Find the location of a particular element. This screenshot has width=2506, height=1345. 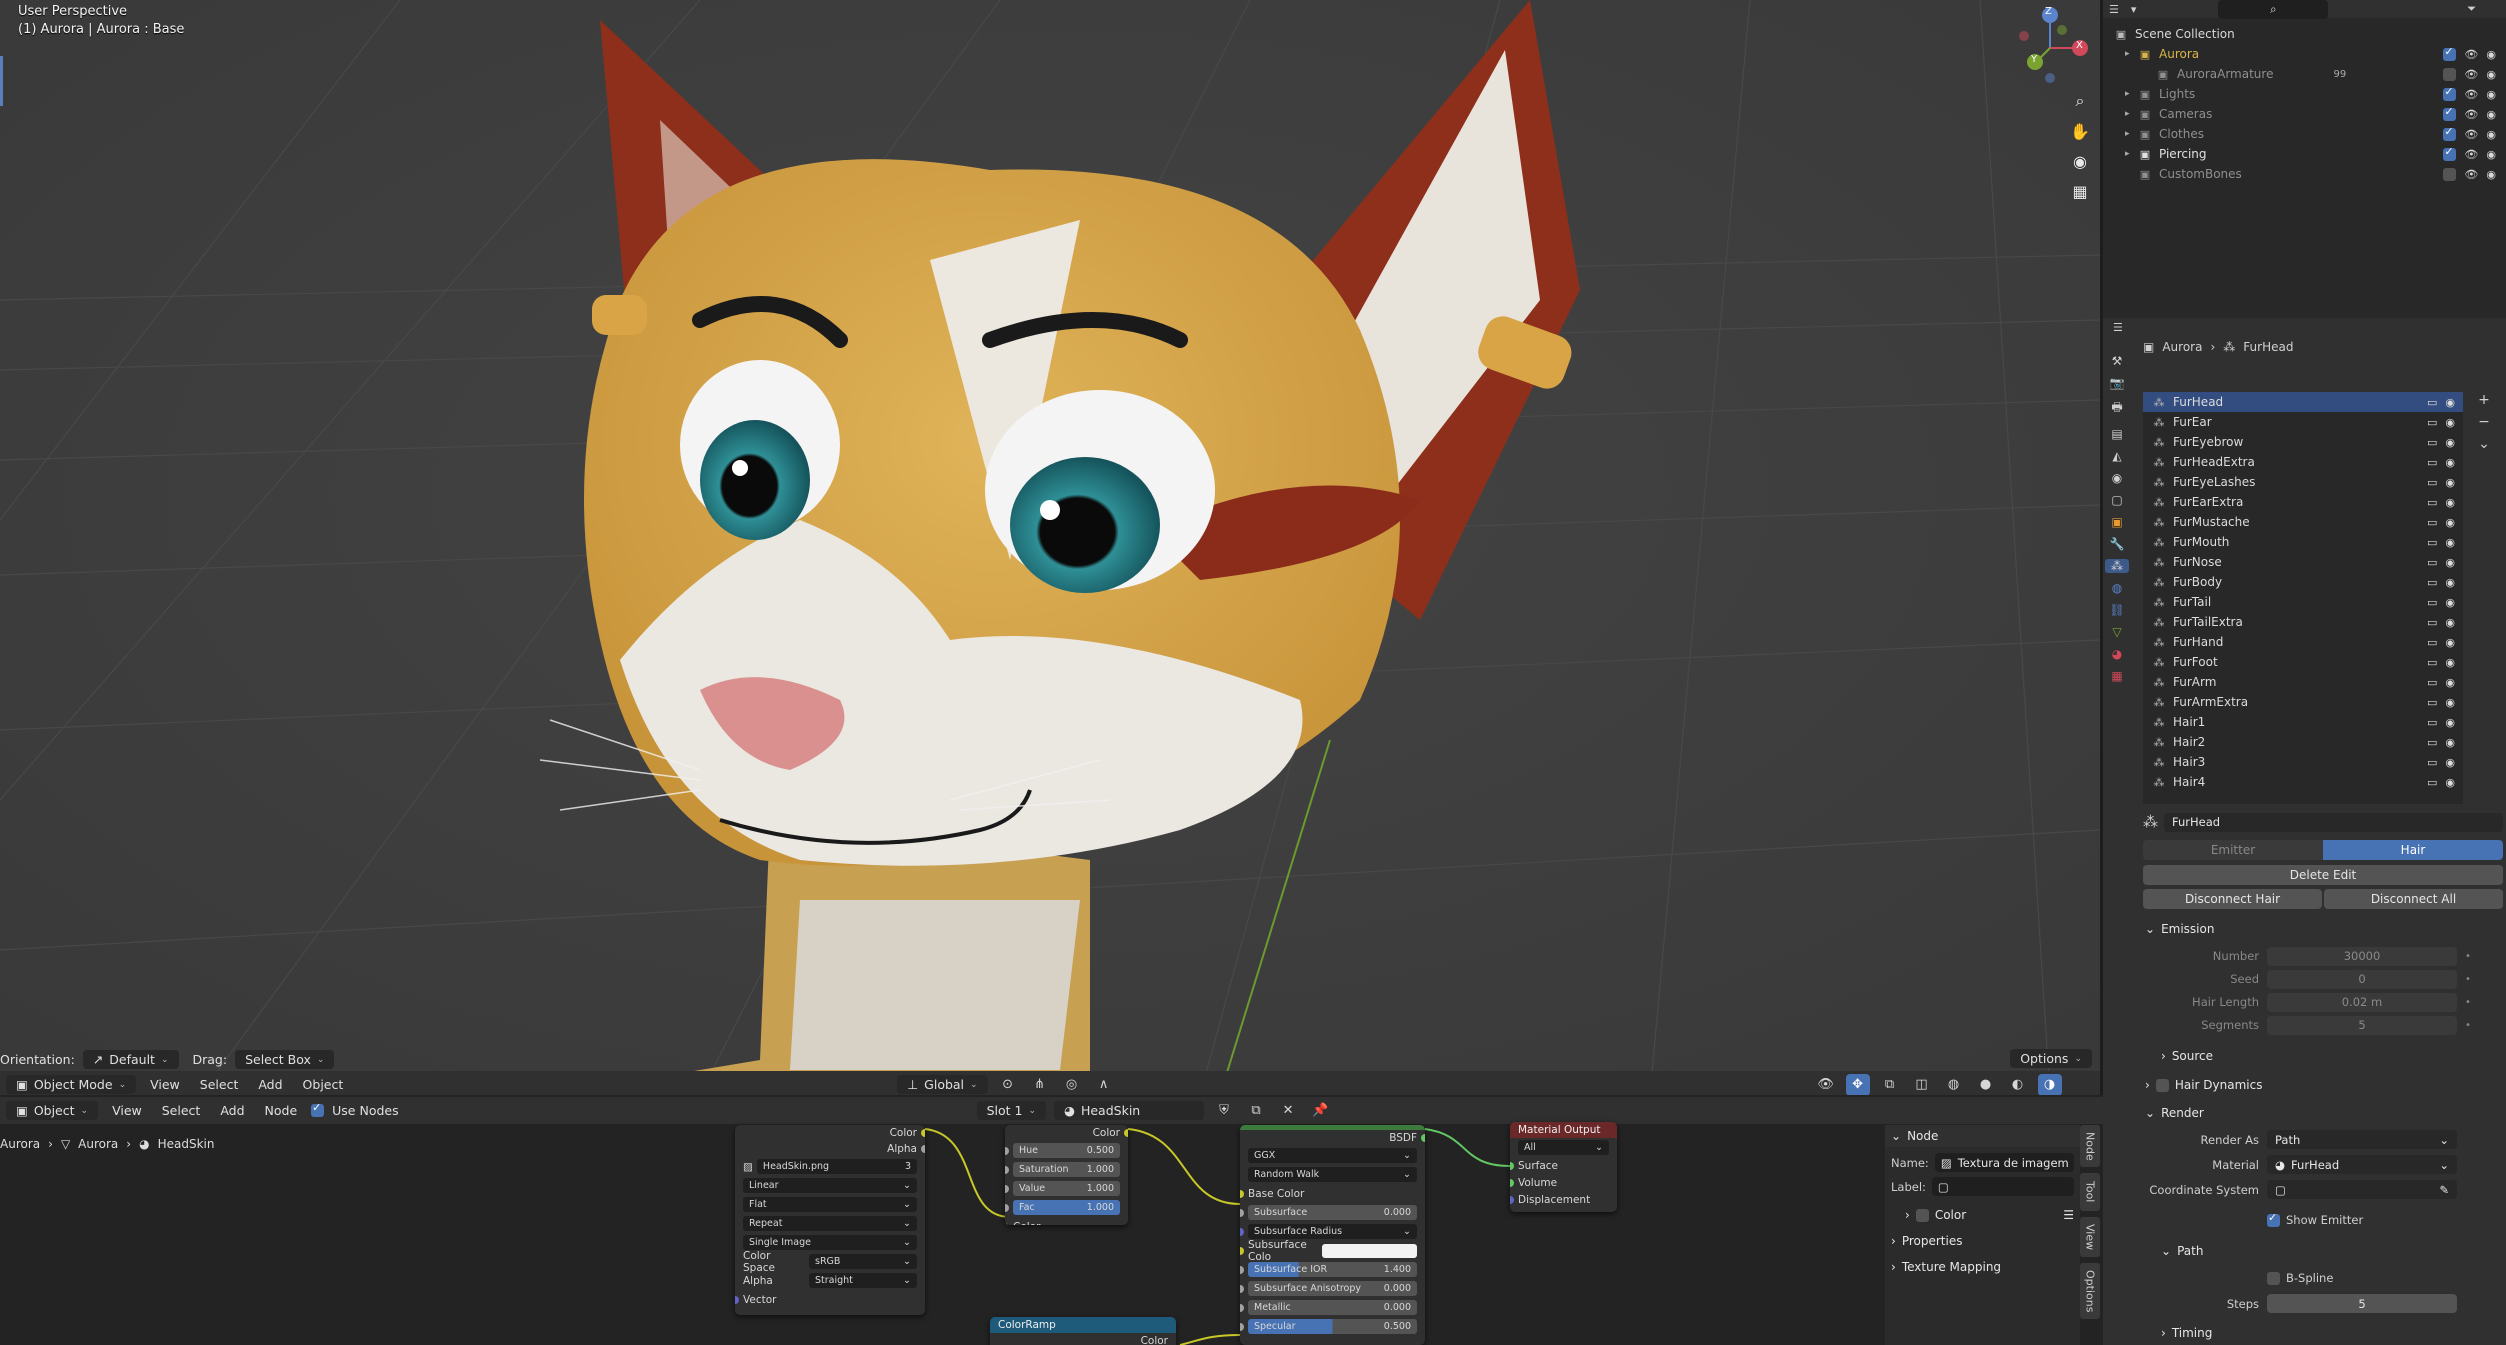

particle-system-item: ⁂ Hair3 ▭ ◉ is located at coordinates (2303, 762).